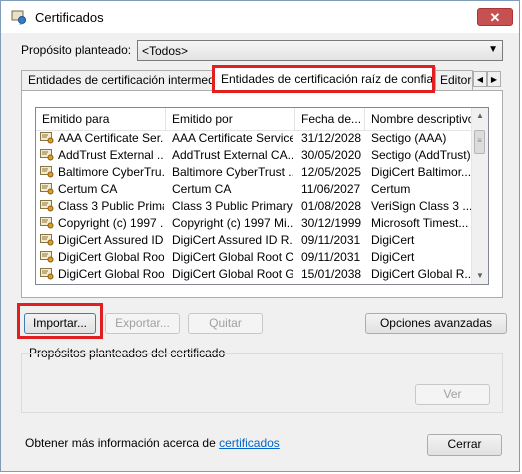 The width and height of the screenshot is (522, 474). What do you see at coordinates (232, 274) in the screenshot?
I see `cell-issued-by: DigiCert Global Root G2` at bounding box center [232, 274].